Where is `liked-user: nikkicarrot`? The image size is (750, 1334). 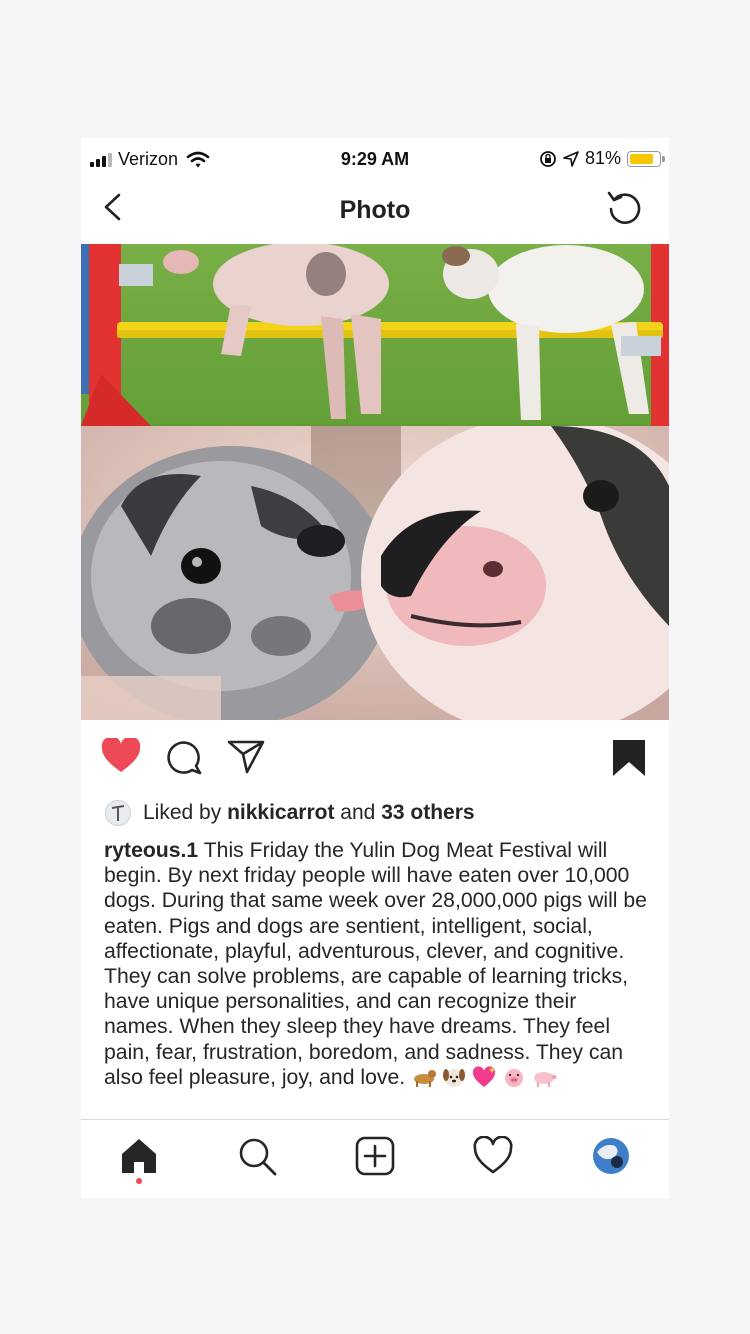
liked-user: nikkicarrot is located at coordinates (280, 813).